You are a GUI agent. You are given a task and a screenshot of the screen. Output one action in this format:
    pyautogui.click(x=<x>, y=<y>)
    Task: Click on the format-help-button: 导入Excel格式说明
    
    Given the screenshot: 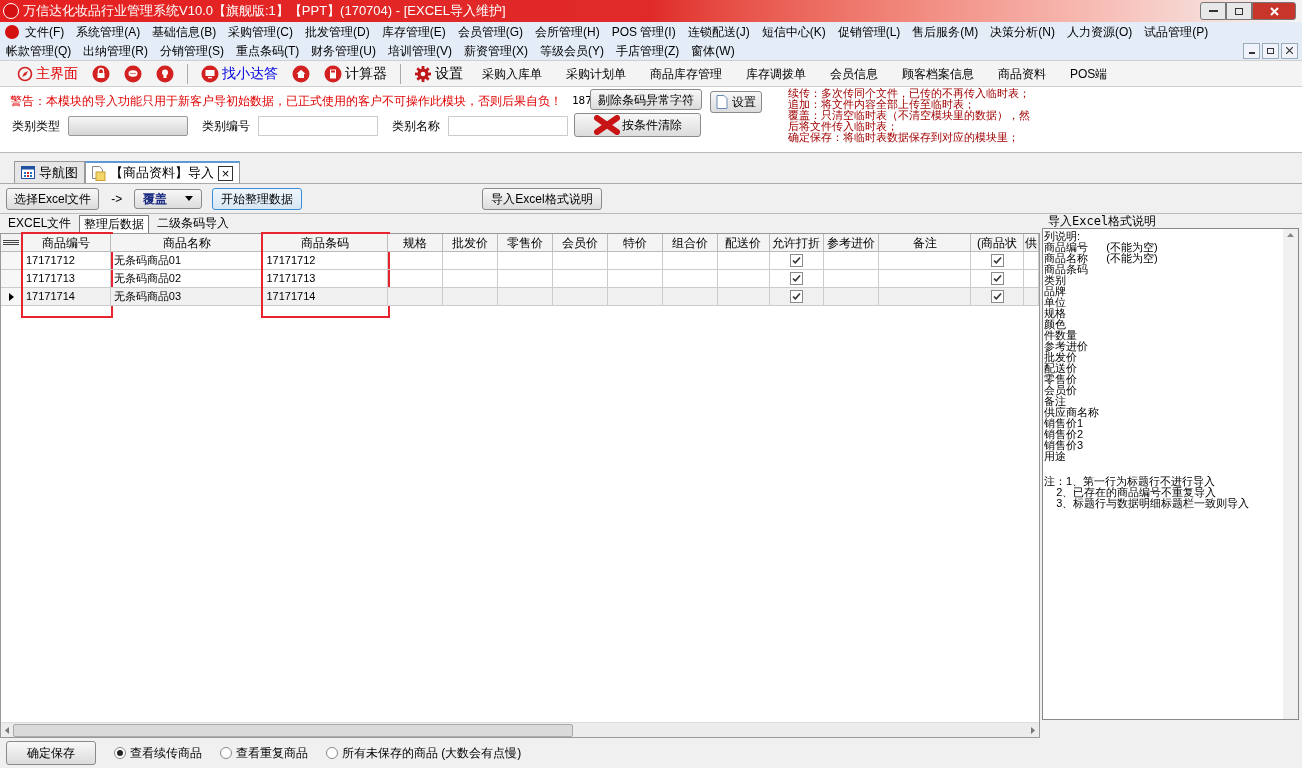 What is the action you would take?
    pyautogui.click(x=542, y=198)
    